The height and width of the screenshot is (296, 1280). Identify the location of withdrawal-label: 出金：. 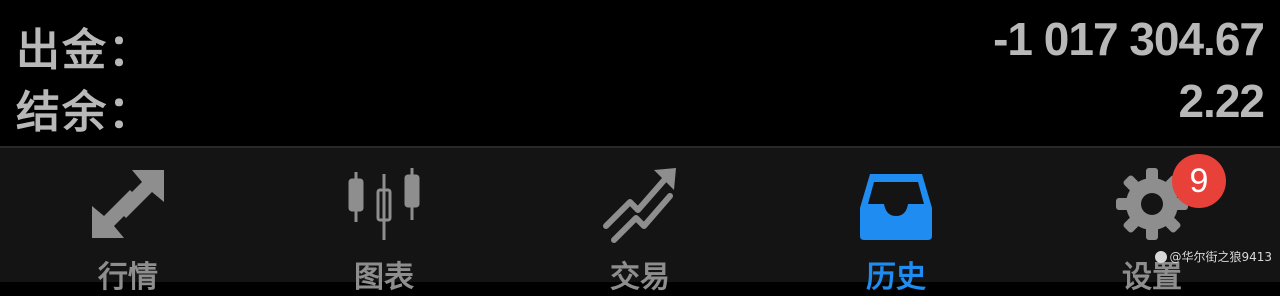
(85, 50).